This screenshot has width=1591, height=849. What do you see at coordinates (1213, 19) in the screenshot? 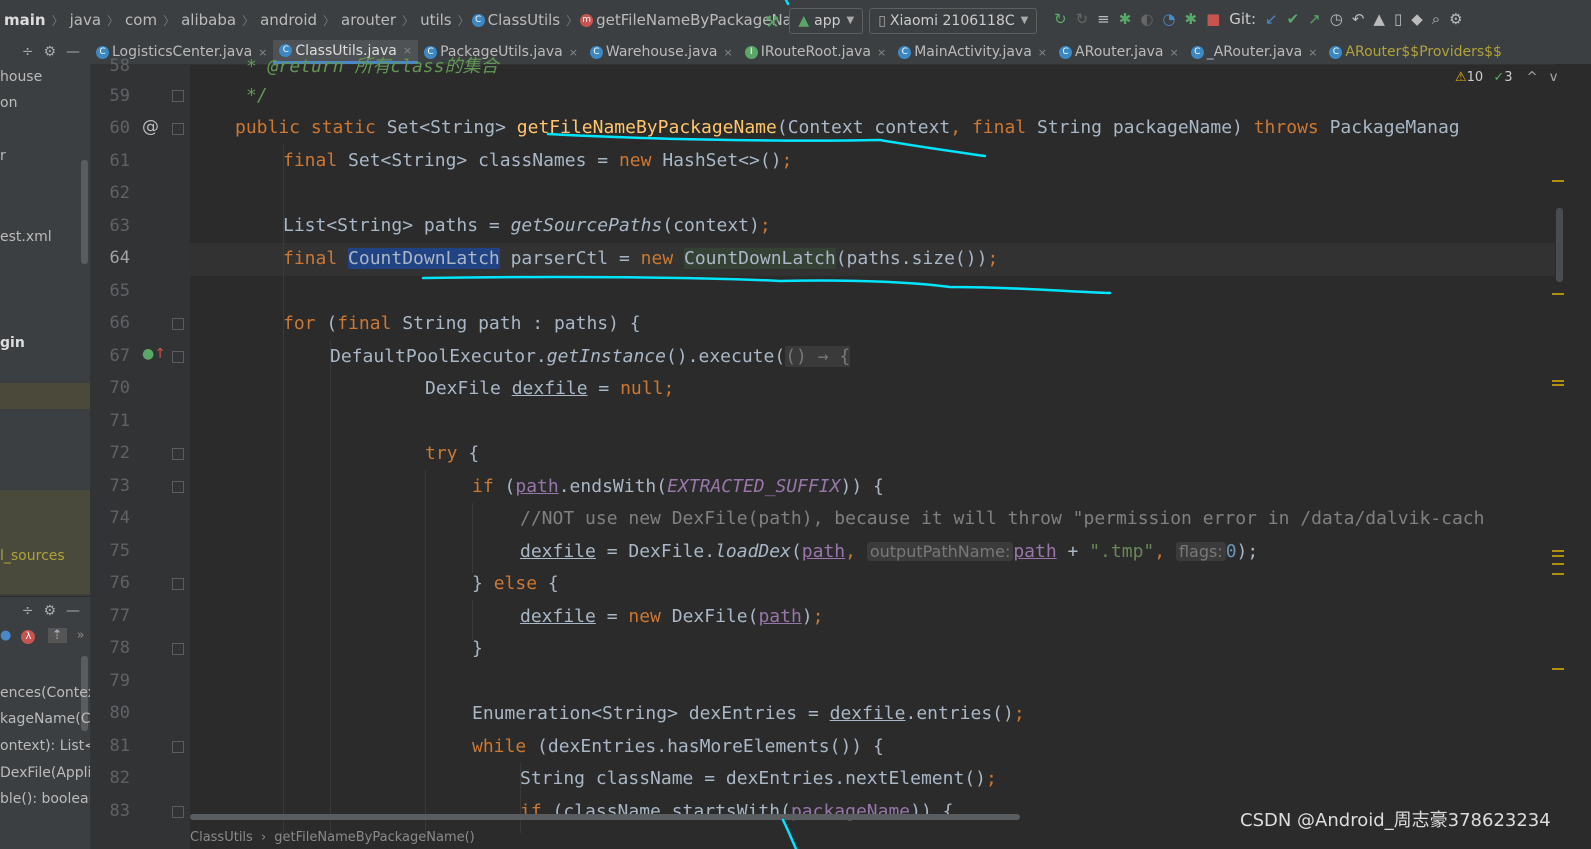
I see `stop-icon: ■` at bounding box center [1213, 19].